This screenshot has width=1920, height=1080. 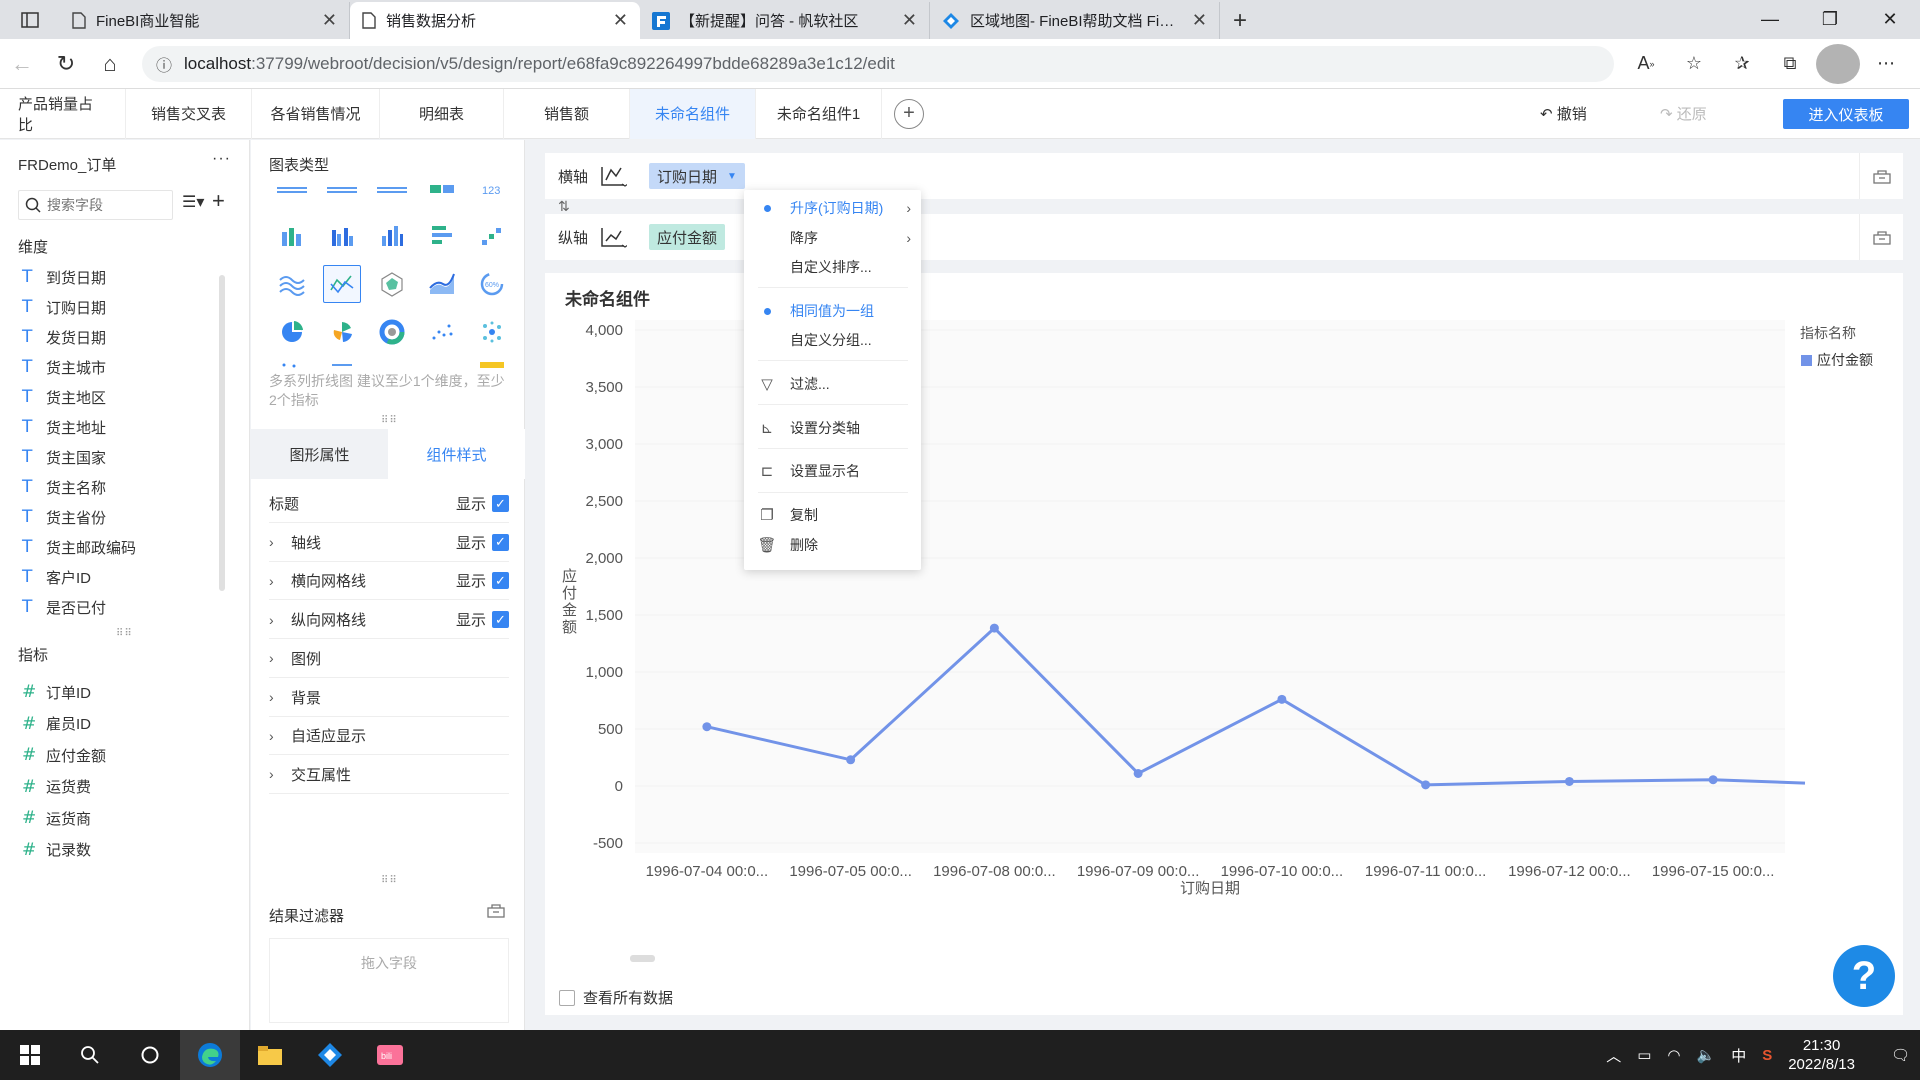 I want to click on edge-icon, so click(x=210, y=1055).